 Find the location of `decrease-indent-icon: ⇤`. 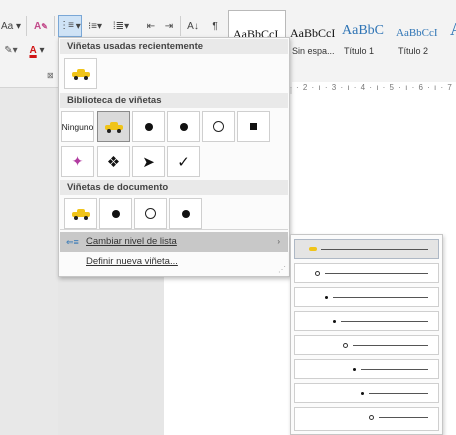

decrease-indent-icon: ⇤ is located at coordinates (151, 26).